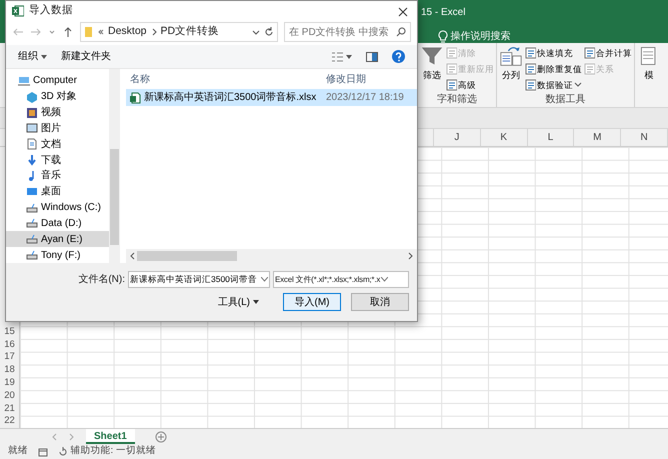 The height and width of the screenshot is (459, 668). Describe the element at coordinates (9, 357) in the screenshot. I see `row-header: 17` at that location.